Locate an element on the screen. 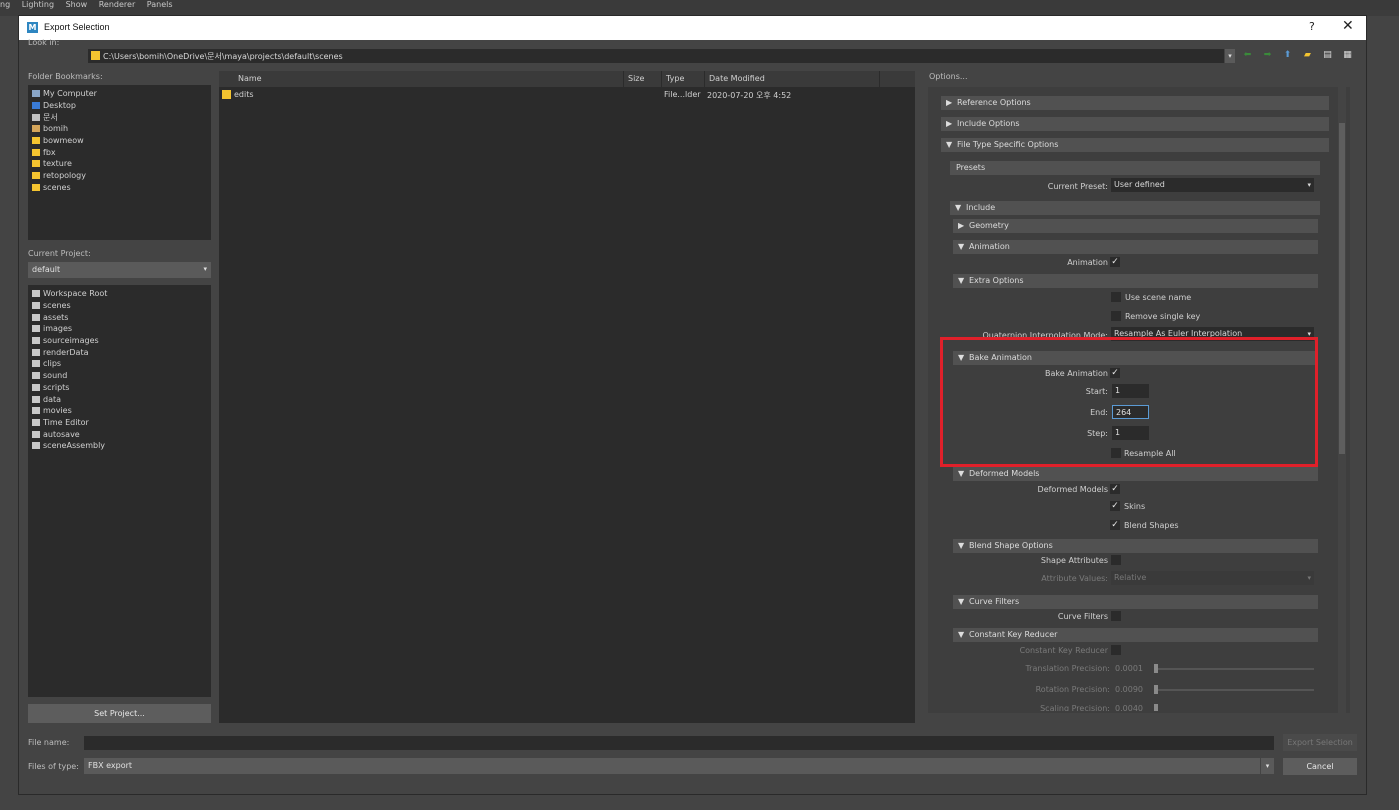 The image size is (1399, 810). attribute-values-dropdown: Relative ▾ is located at coordinates (1212, 578).